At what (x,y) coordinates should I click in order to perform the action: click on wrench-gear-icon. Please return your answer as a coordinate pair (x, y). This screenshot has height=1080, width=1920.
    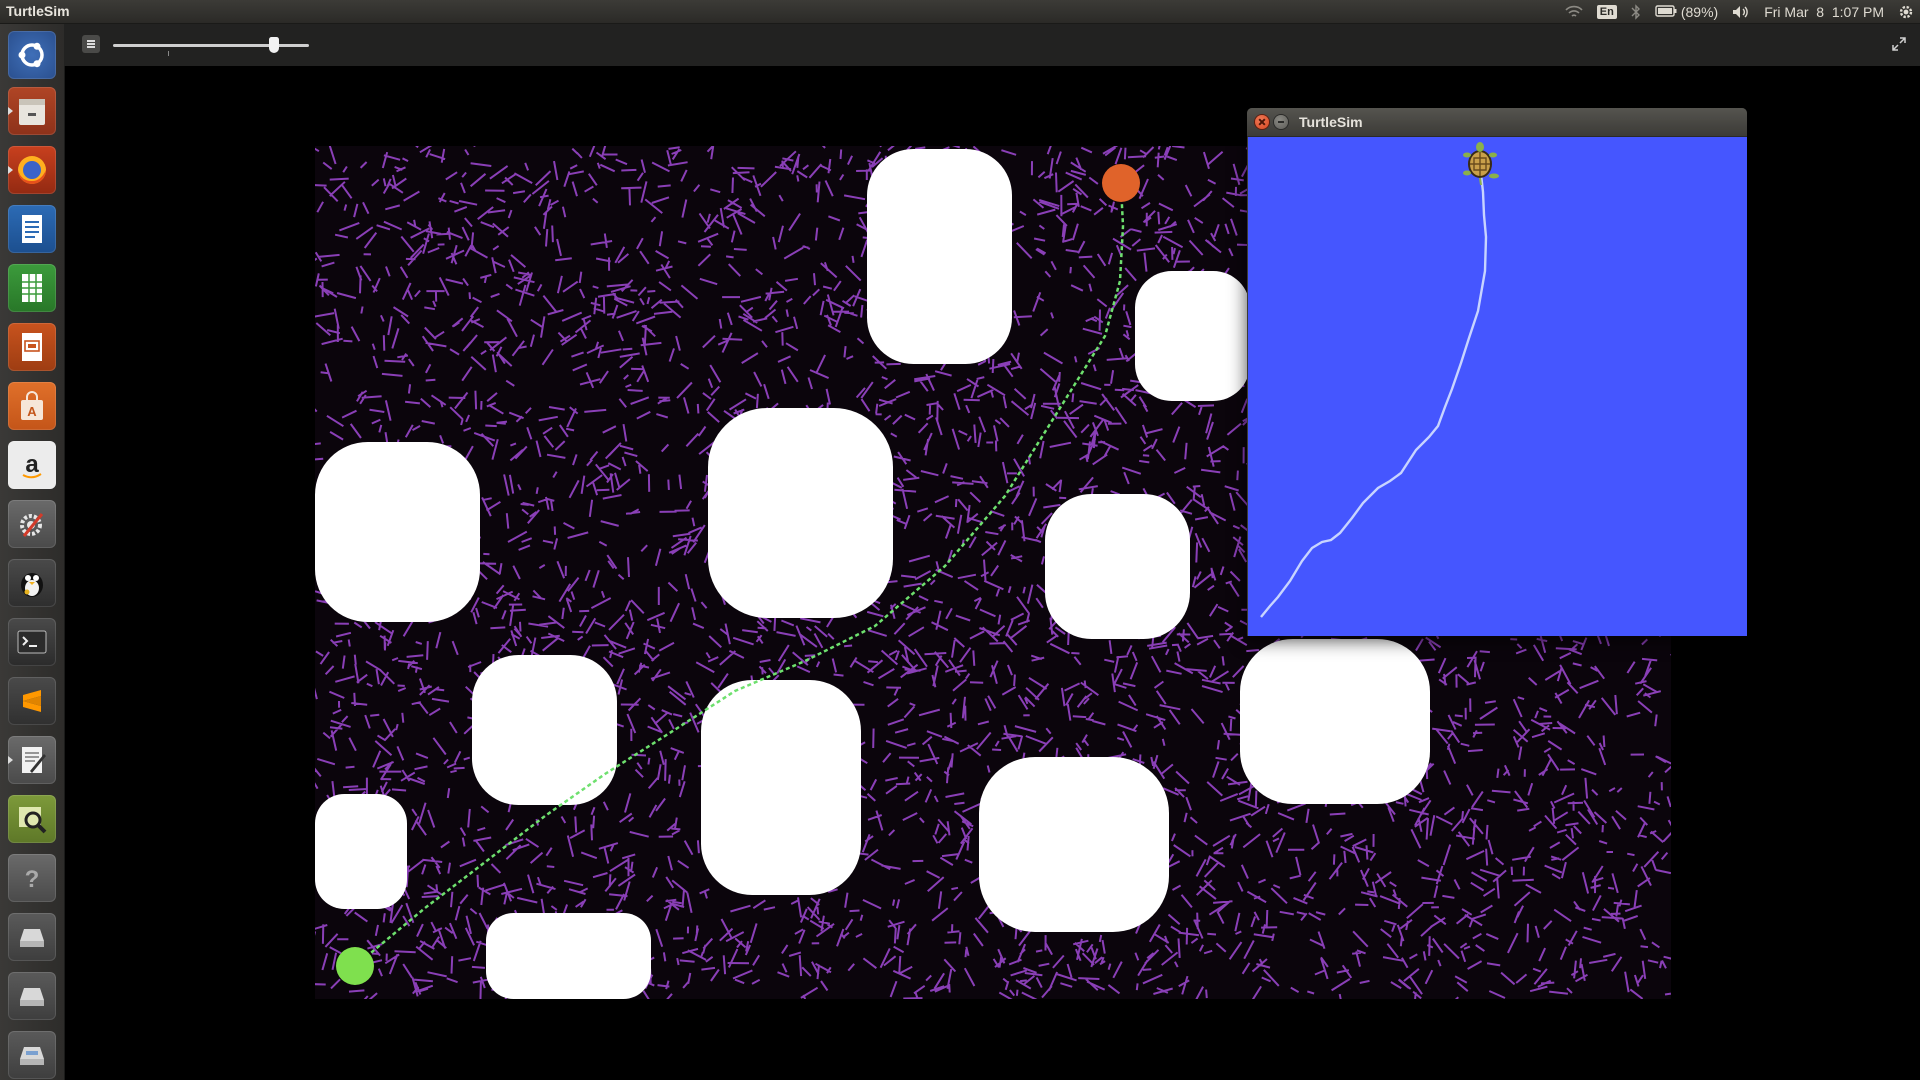
    Looking at the image, I should click on (32, 524).